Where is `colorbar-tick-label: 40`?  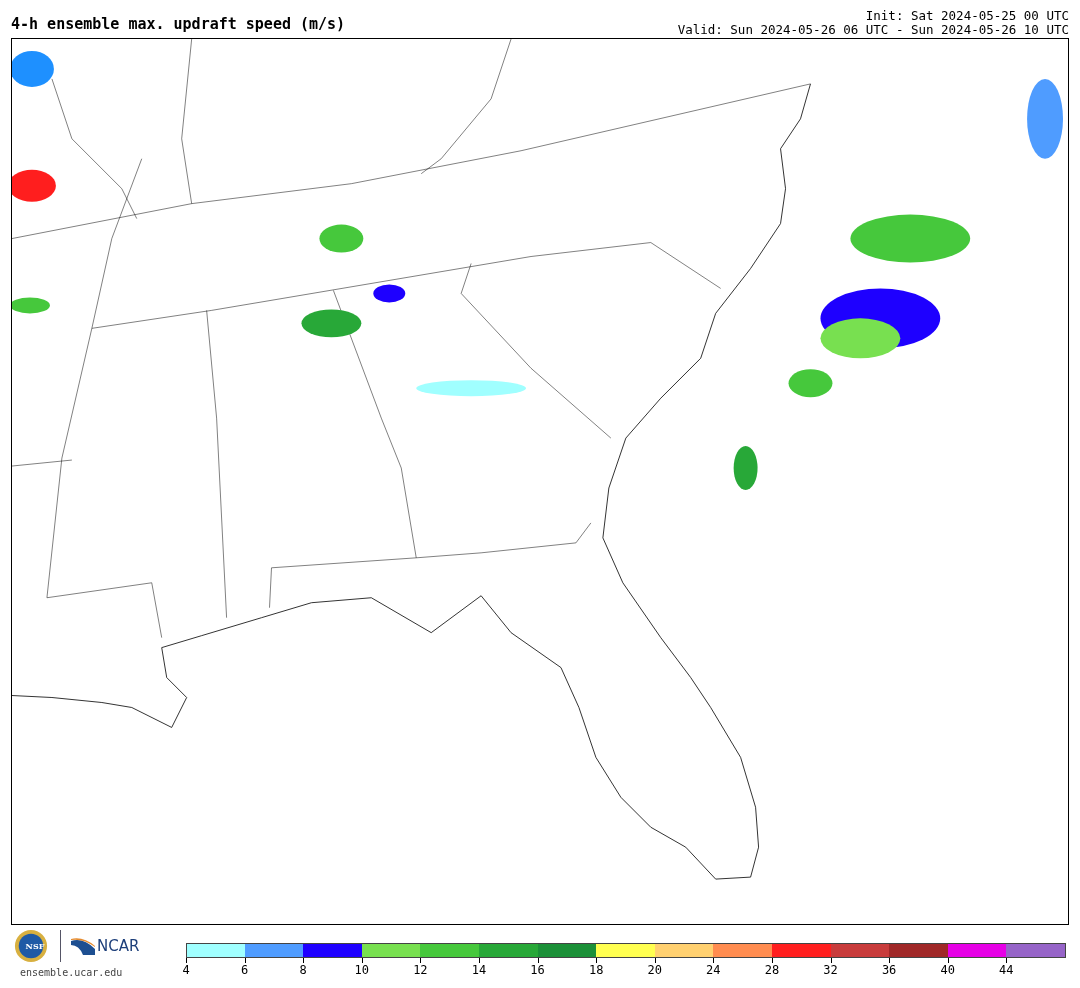
colorbar-tick-label: 40 is located at coordinates (947, 970).